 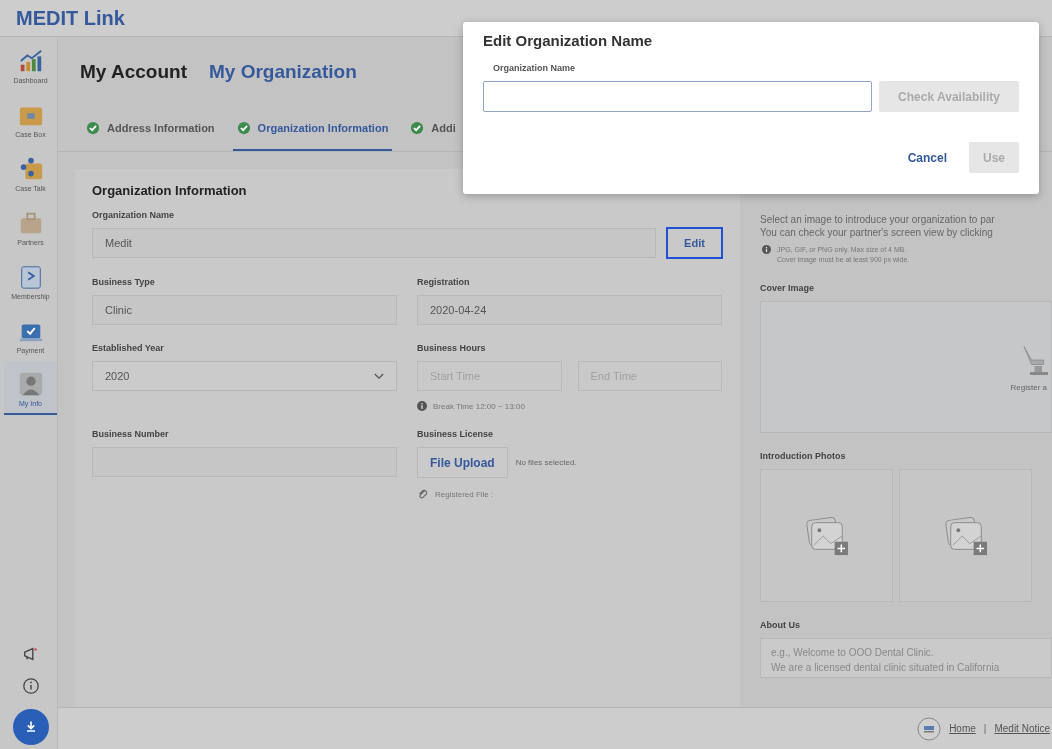 I want to click on cover-image-hint: Register a, so click(x=1029, y=387).